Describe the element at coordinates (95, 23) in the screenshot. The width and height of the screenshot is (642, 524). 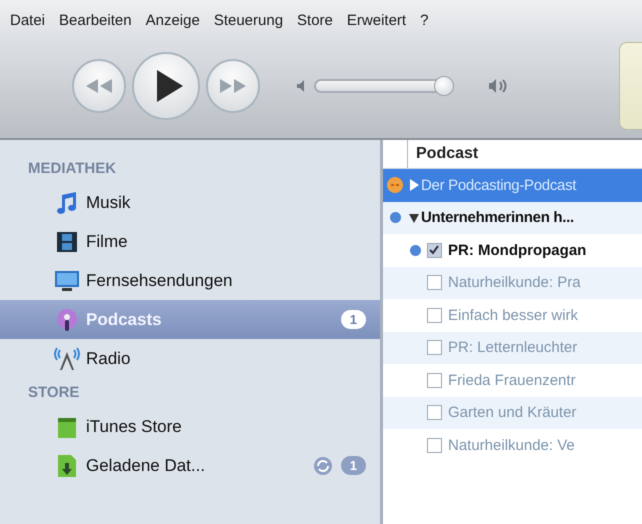
I see `menu-item: Bearbeiten` at that location.